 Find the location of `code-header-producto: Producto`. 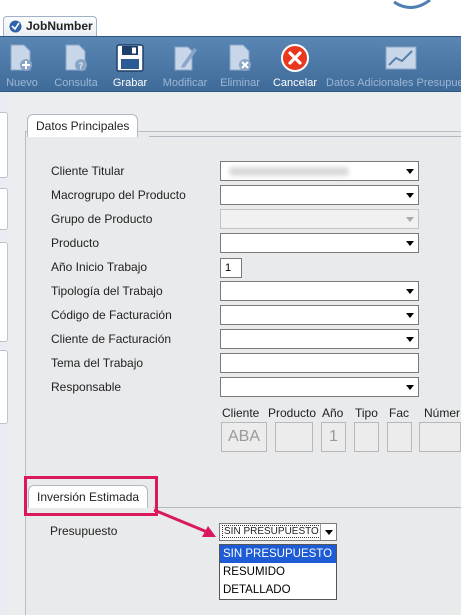

code-header-producto: Producto is located at coordinates (292, 413).